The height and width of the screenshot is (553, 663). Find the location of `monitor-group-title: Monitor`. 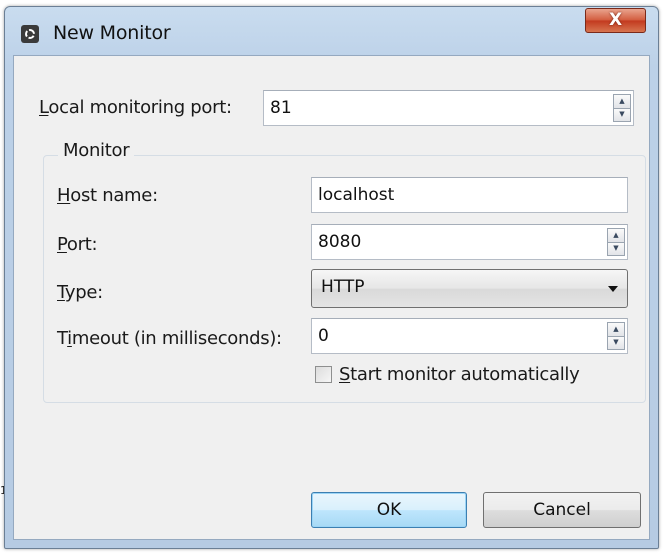

monitor-group-title: Monitor is located at coordinates (96, 150).